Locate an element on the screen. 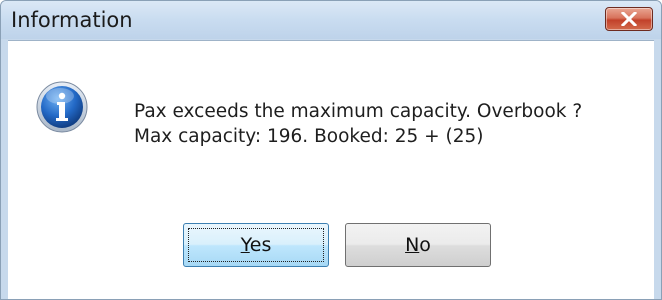 This screenshot has width=662, height=300. no-button: No is located at coordinates (418, 245).